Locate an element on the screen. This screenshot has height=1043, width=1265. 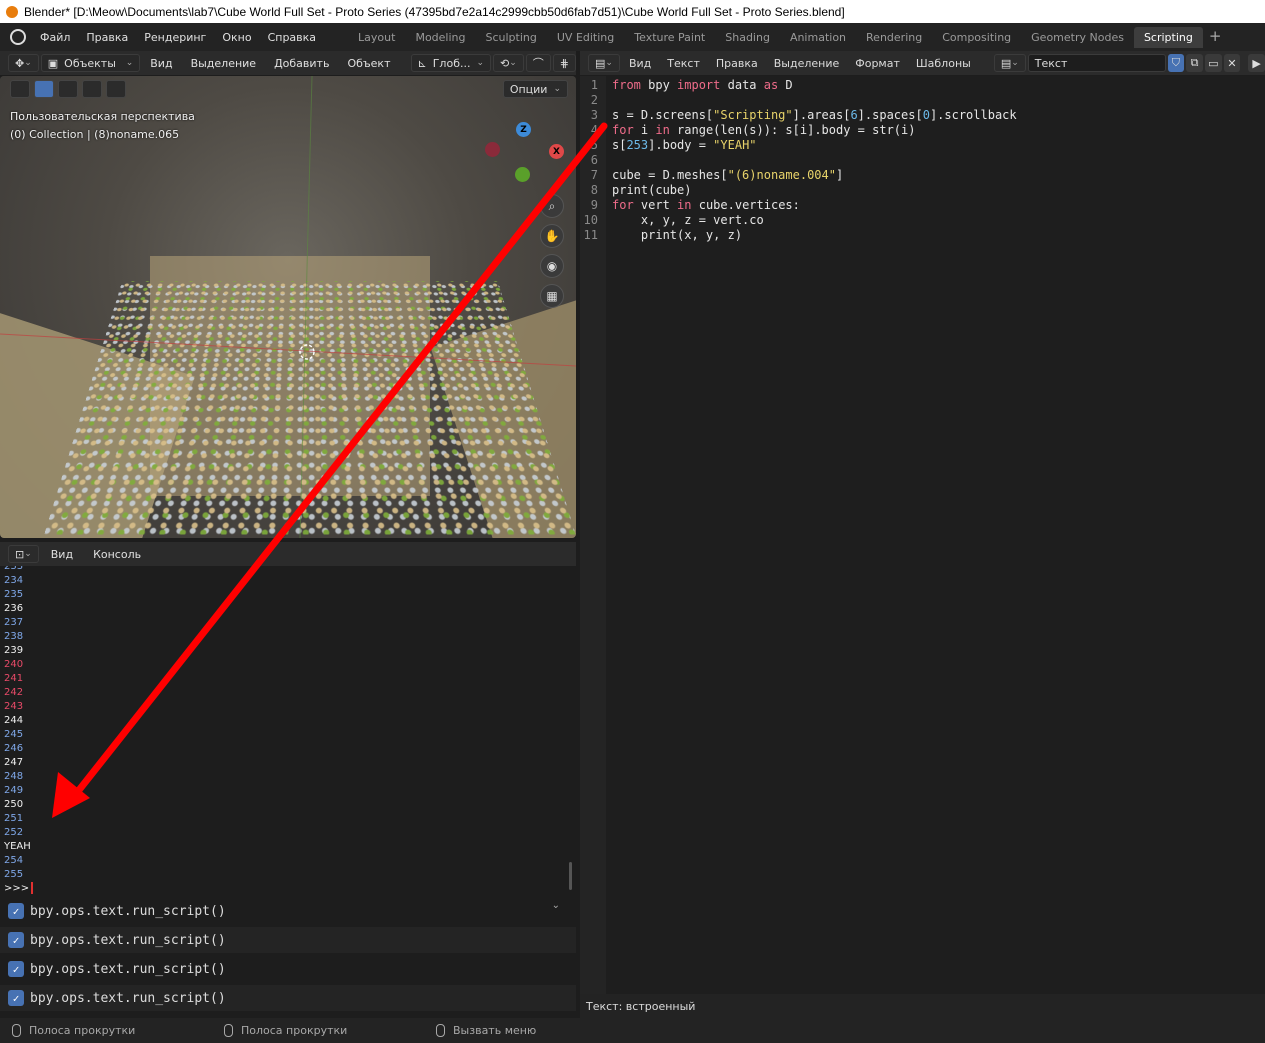
chevron-down-icon: ⌄ is located at coordinates (556, 905).